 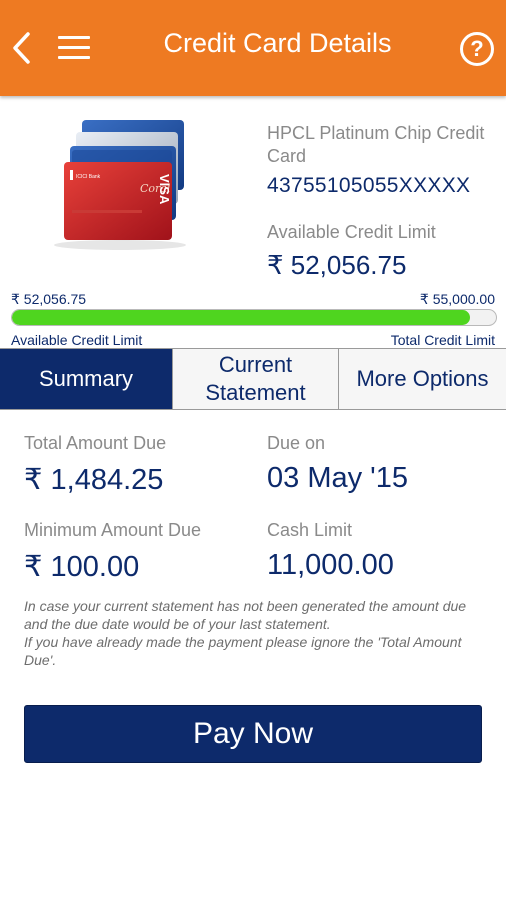 I want to click on min-due-label: Minimum Amount Due, so click(x=113, y=530).